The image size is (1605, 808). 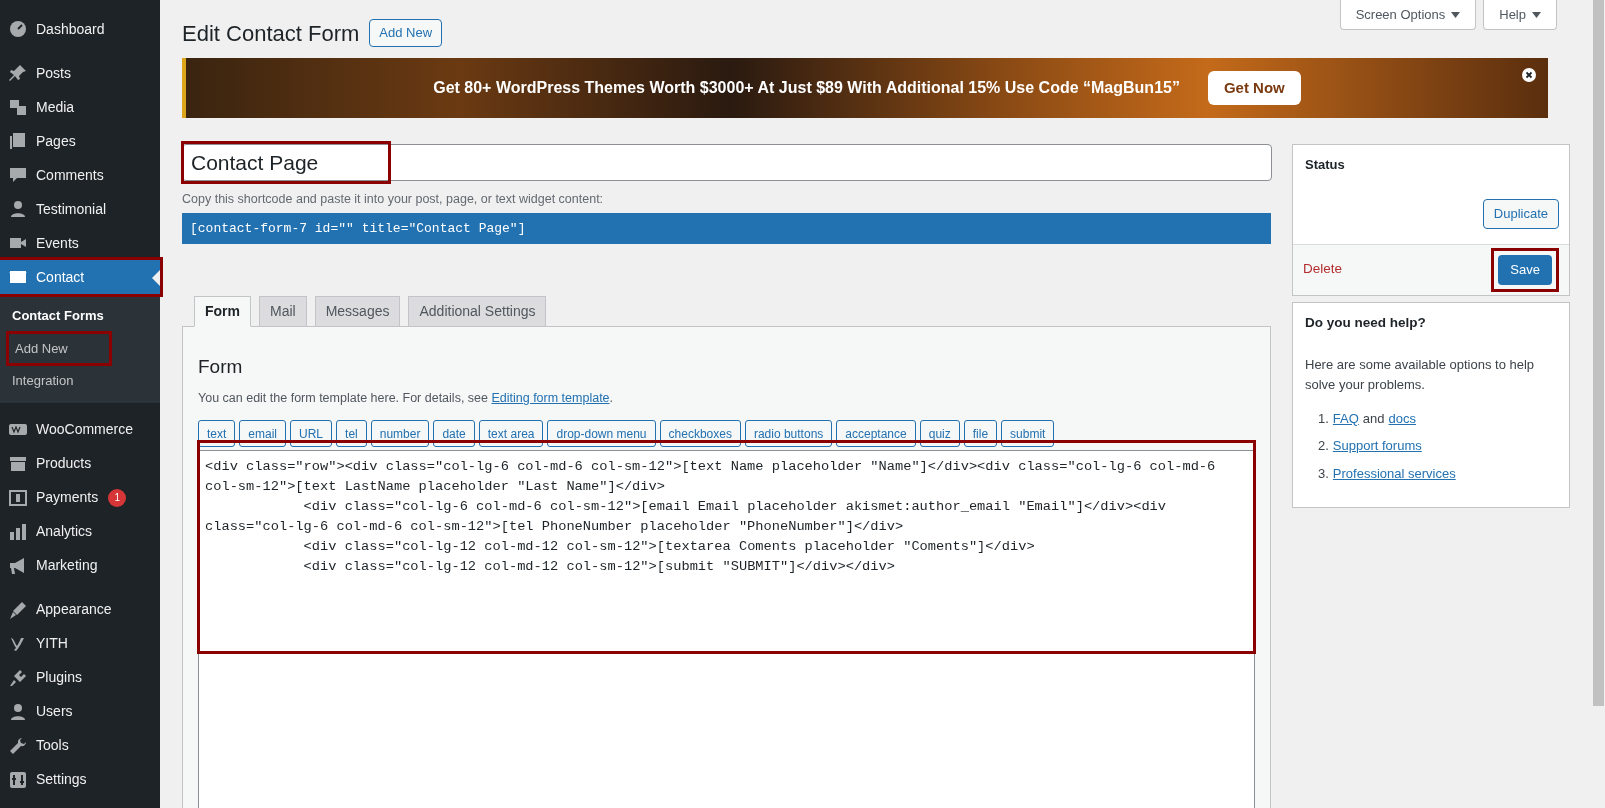 What do you see at coordinates (80, 565) in the screenshot?
I see `menu-item: Marketing` at bounding box center [80, 565].